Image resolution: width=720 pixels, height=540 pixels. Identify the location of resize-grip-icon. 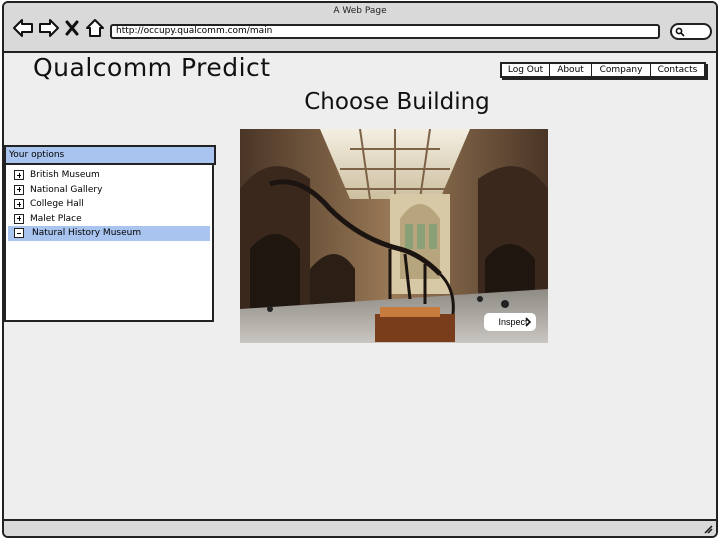
(708, 529).